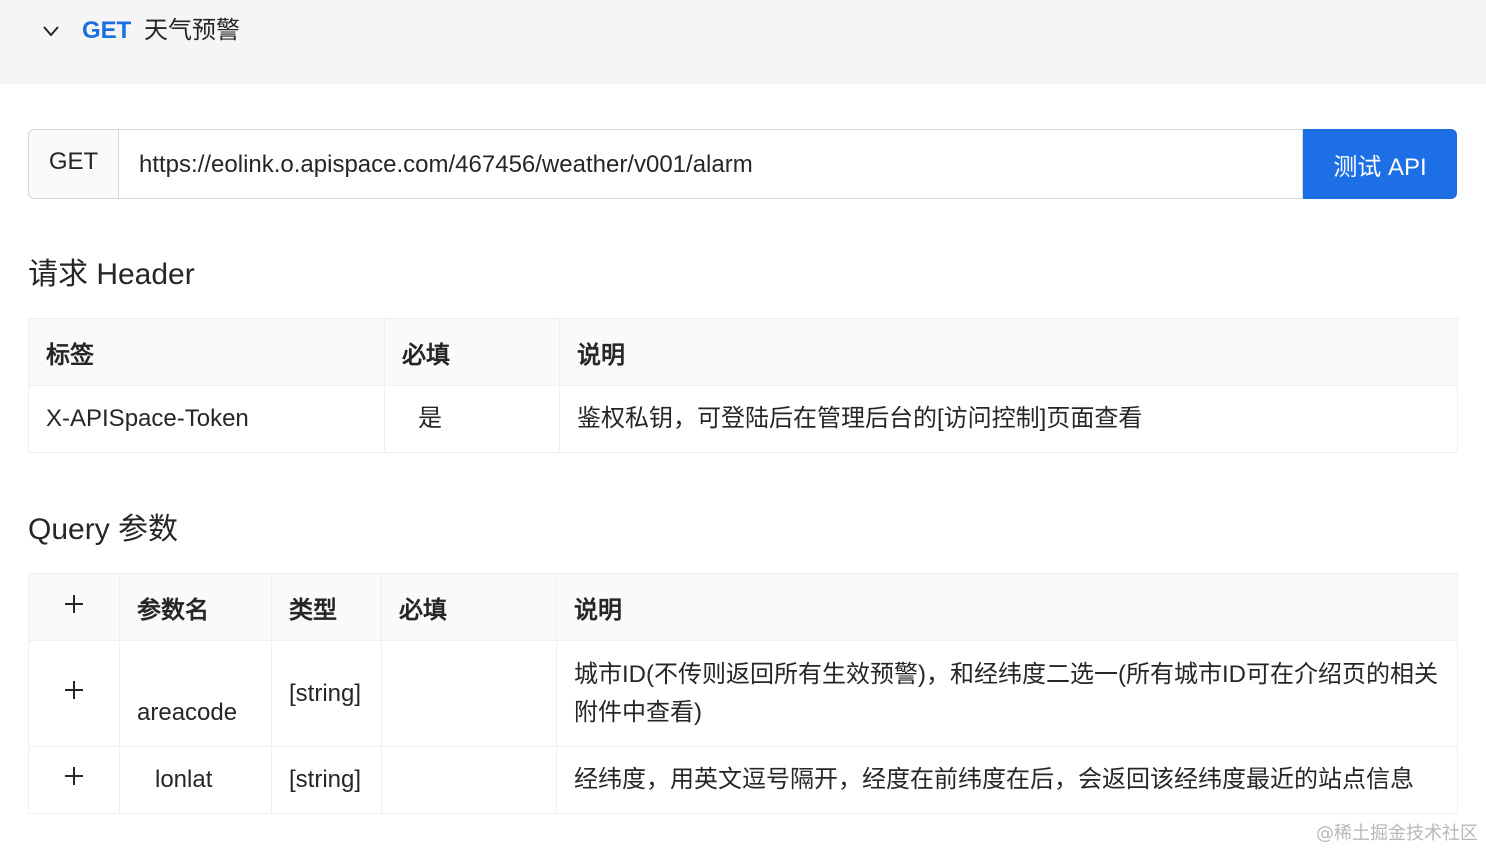  Describe the element at coordinates (73, 164) in the screenshot. I see `url-method-label: GET` at that location.